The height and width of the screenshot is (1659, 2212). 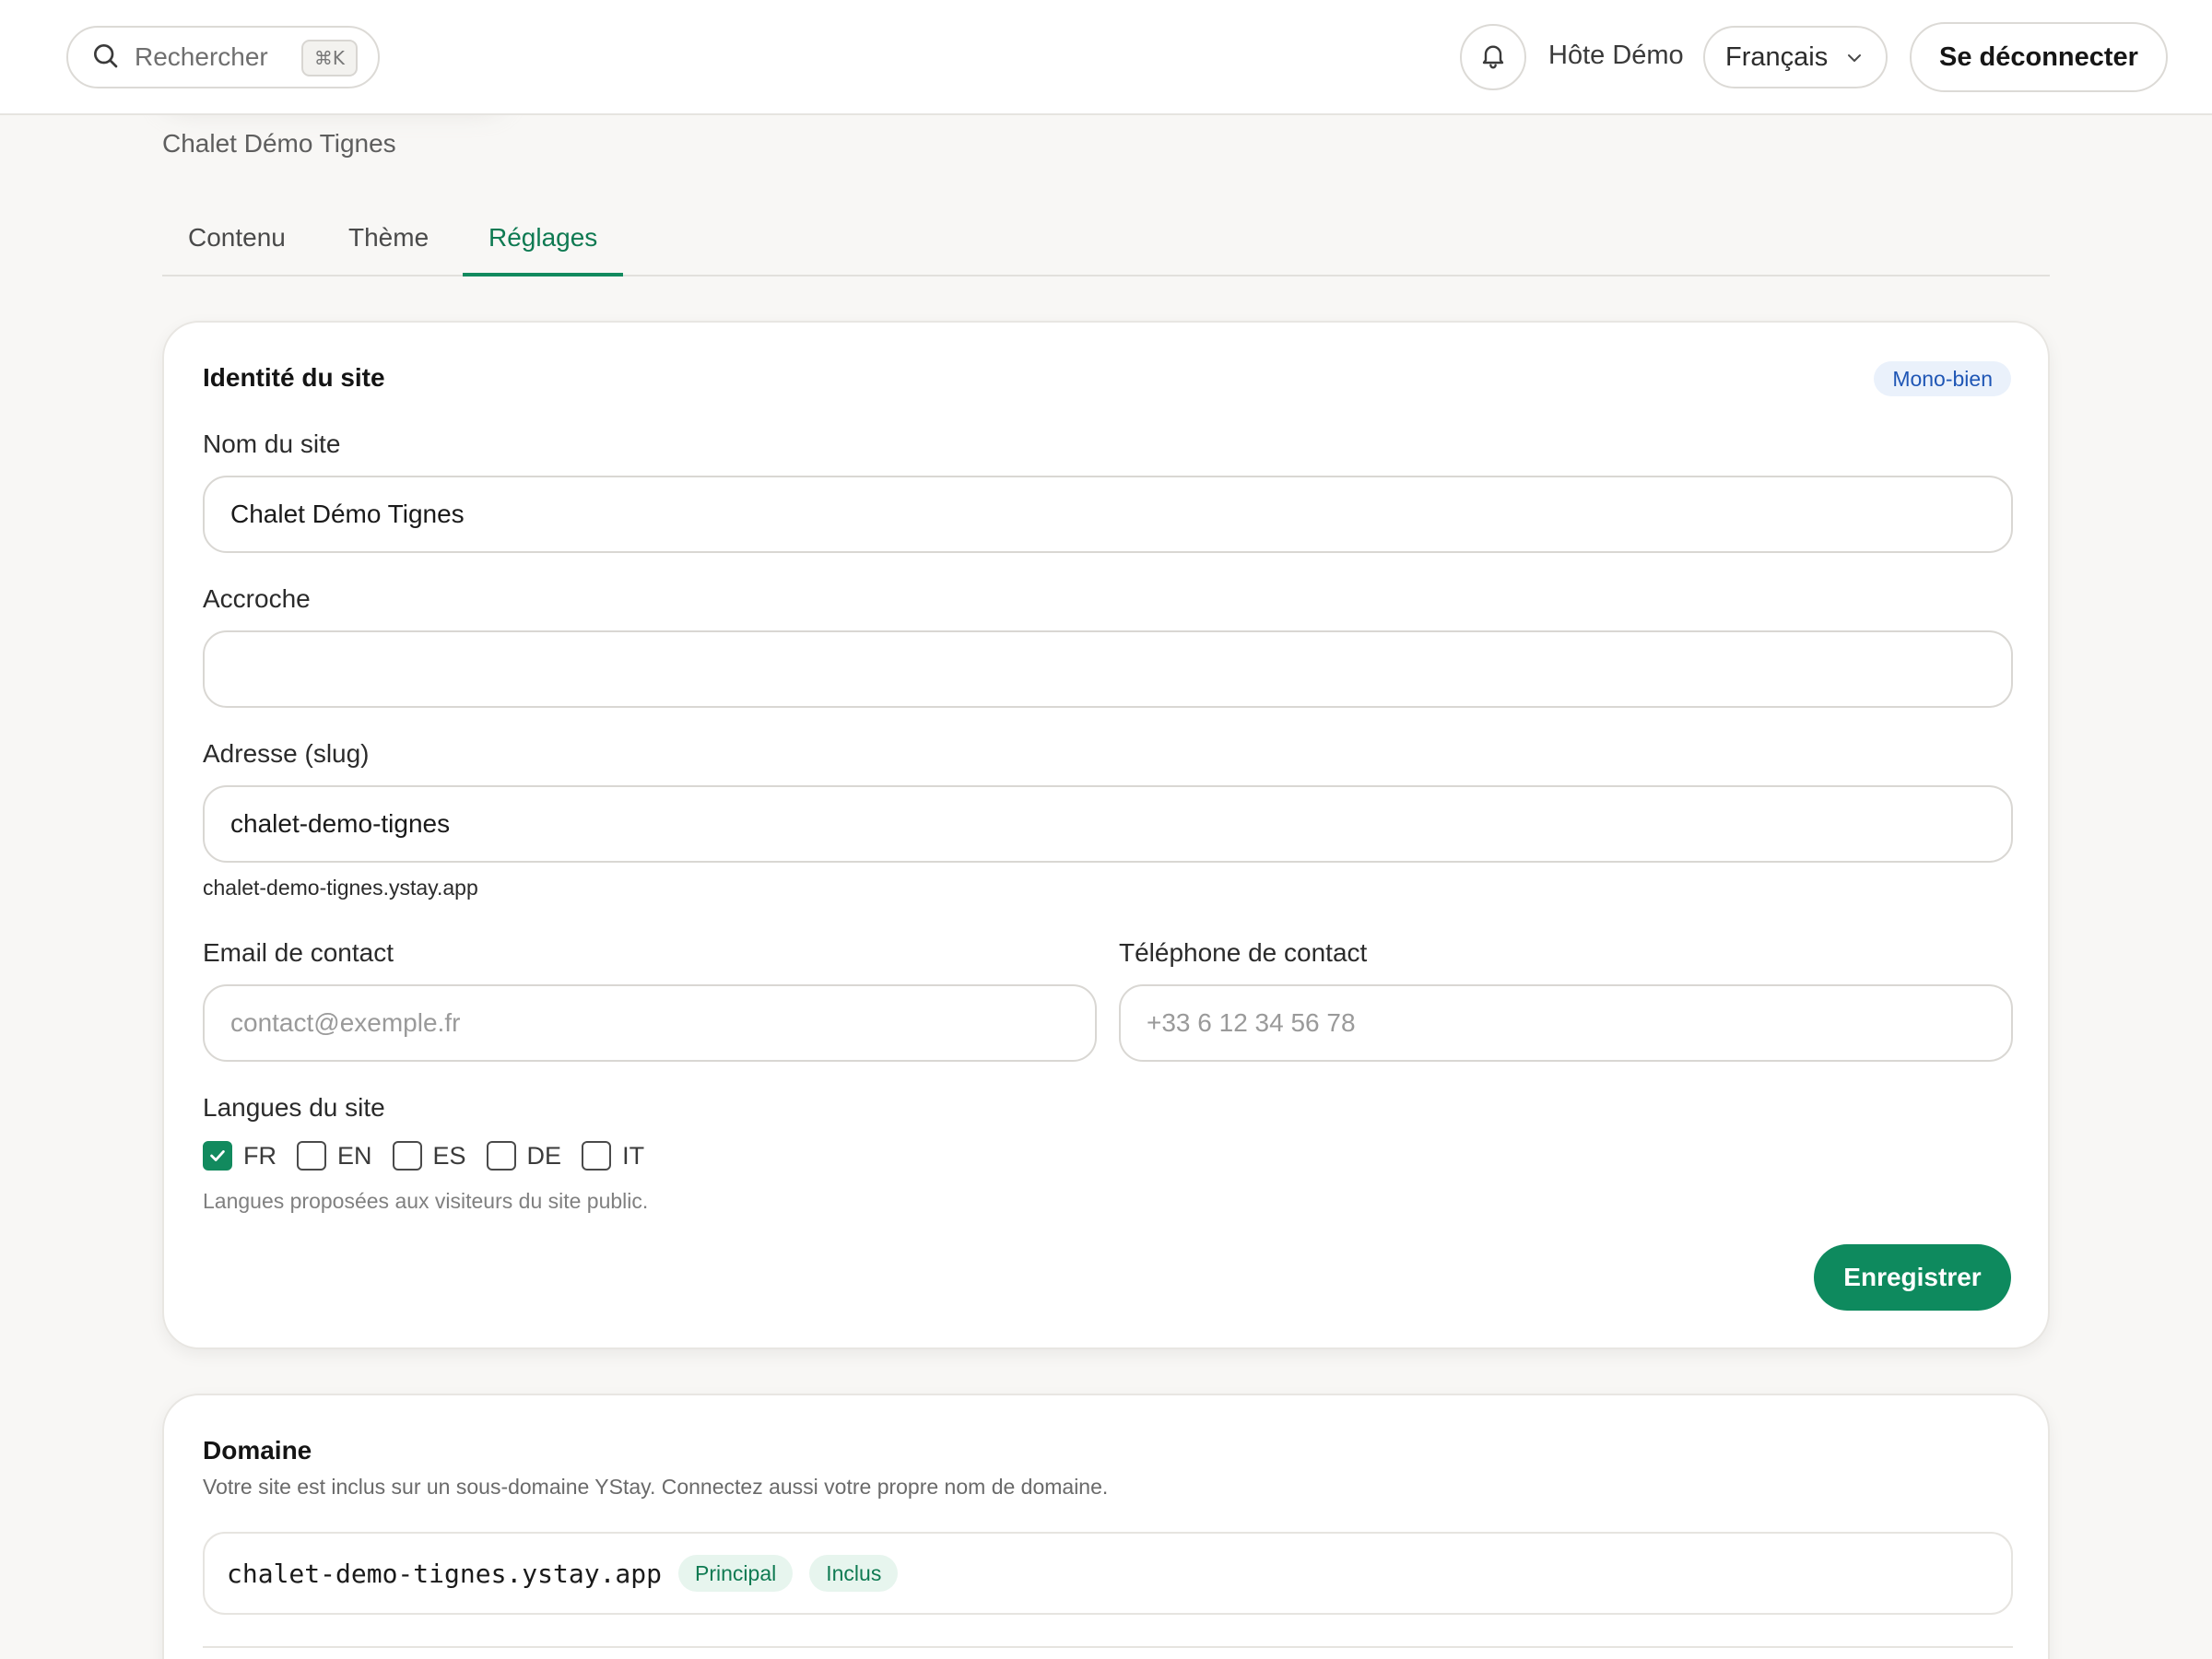 I want to click on logout-button: Se déconnecter, so click(x=2039, y=57).